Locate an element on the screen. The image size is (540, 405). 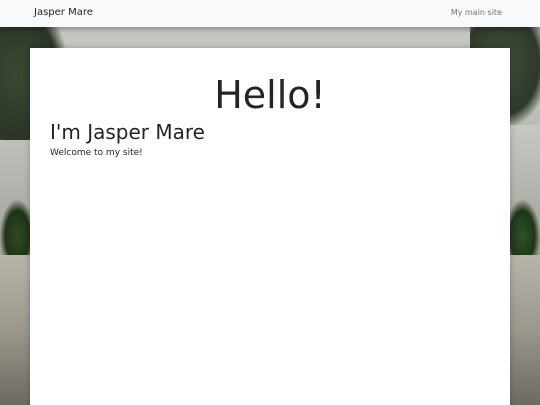
name-heading: I'm Jasper Mare is located at coordinates (127, 132).